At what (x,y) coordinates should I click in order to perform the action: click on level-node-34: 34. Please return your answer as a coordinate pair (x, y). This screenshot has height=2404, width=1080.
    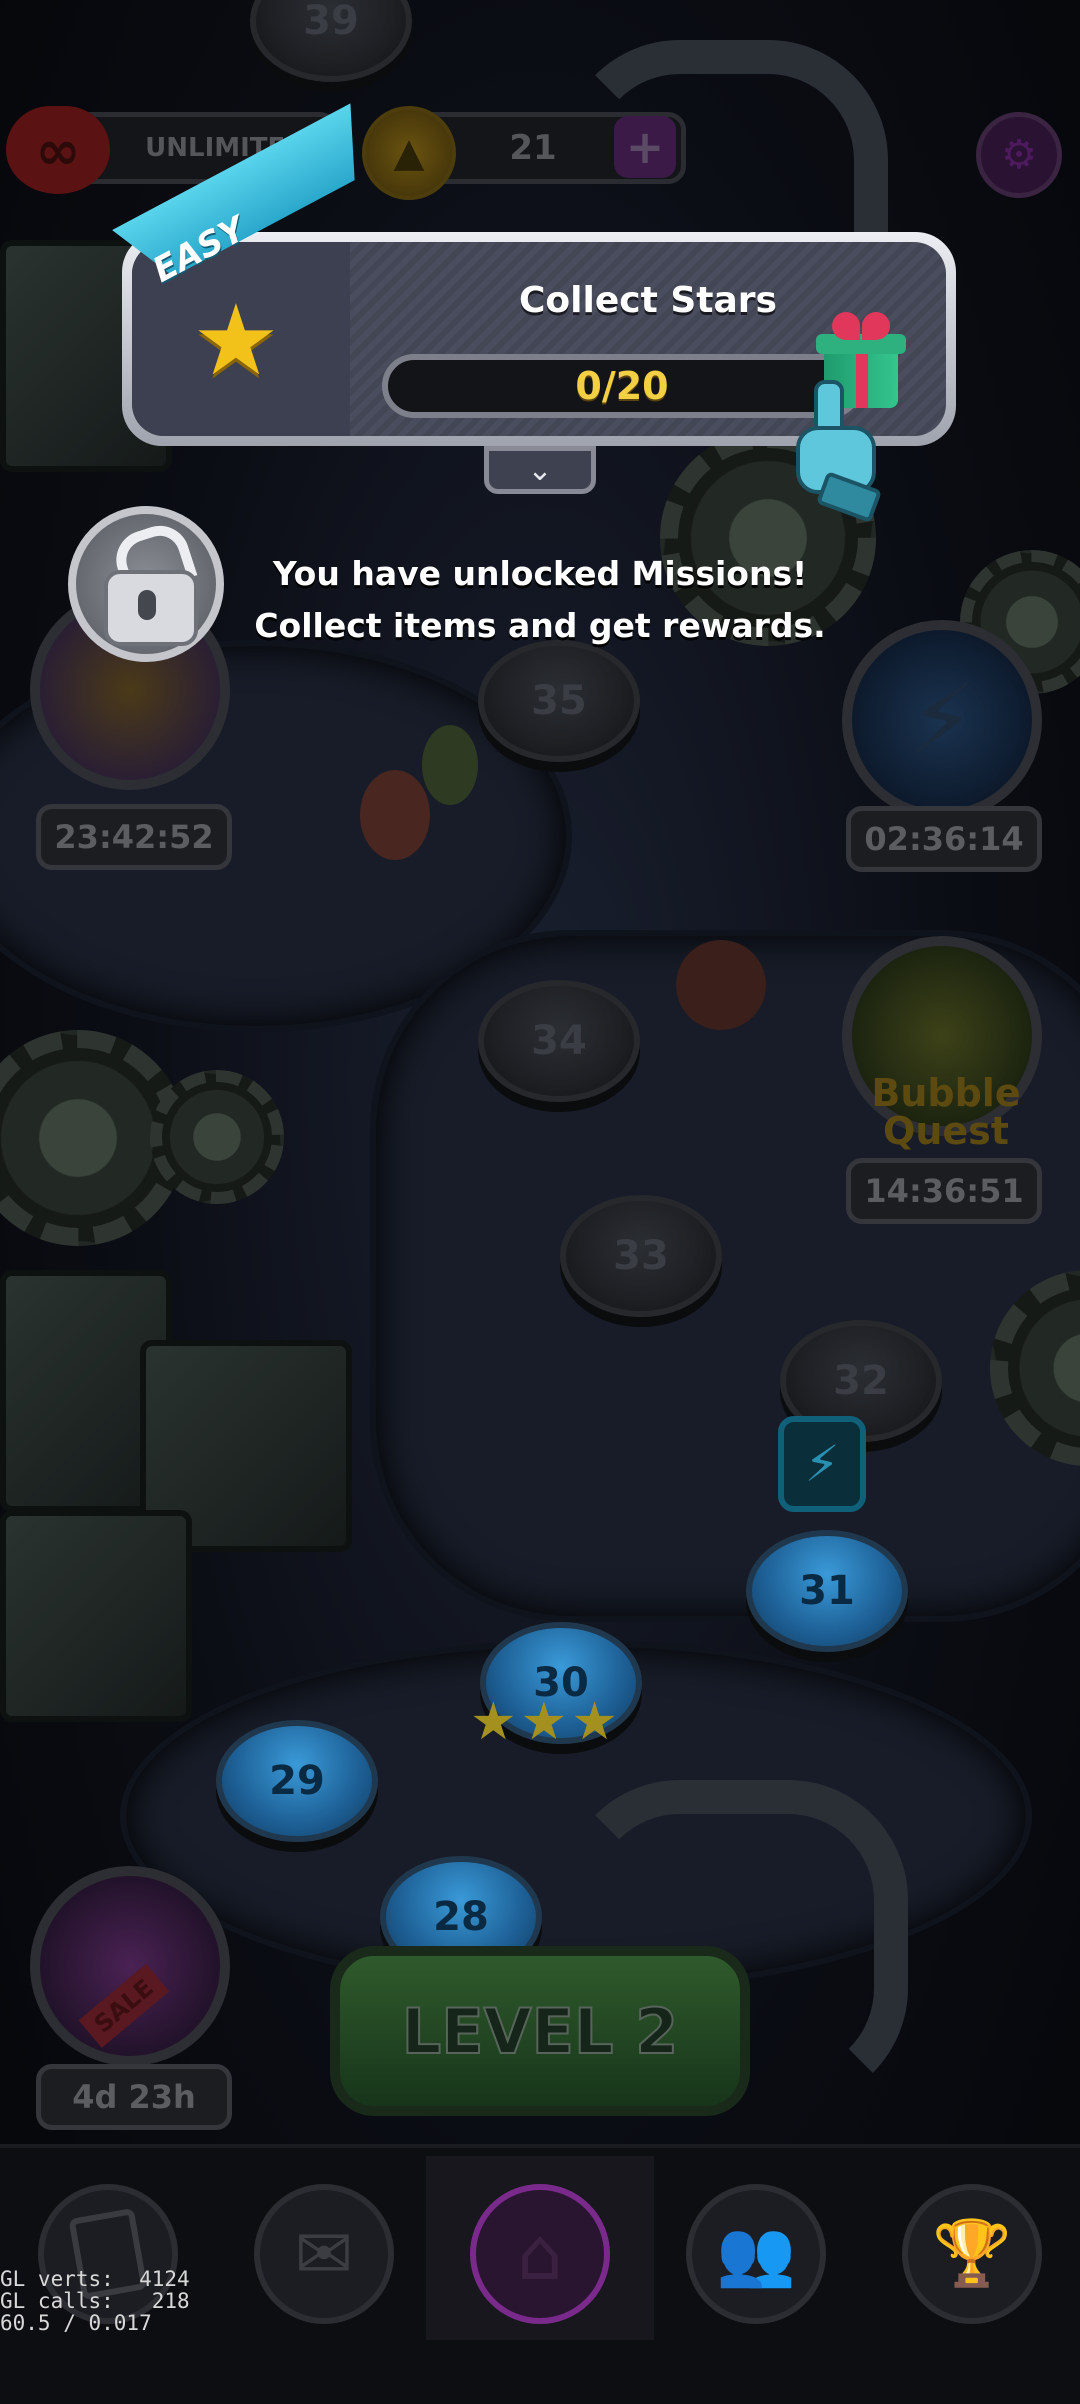
    Looking at the image, I should click on (559, 1041).